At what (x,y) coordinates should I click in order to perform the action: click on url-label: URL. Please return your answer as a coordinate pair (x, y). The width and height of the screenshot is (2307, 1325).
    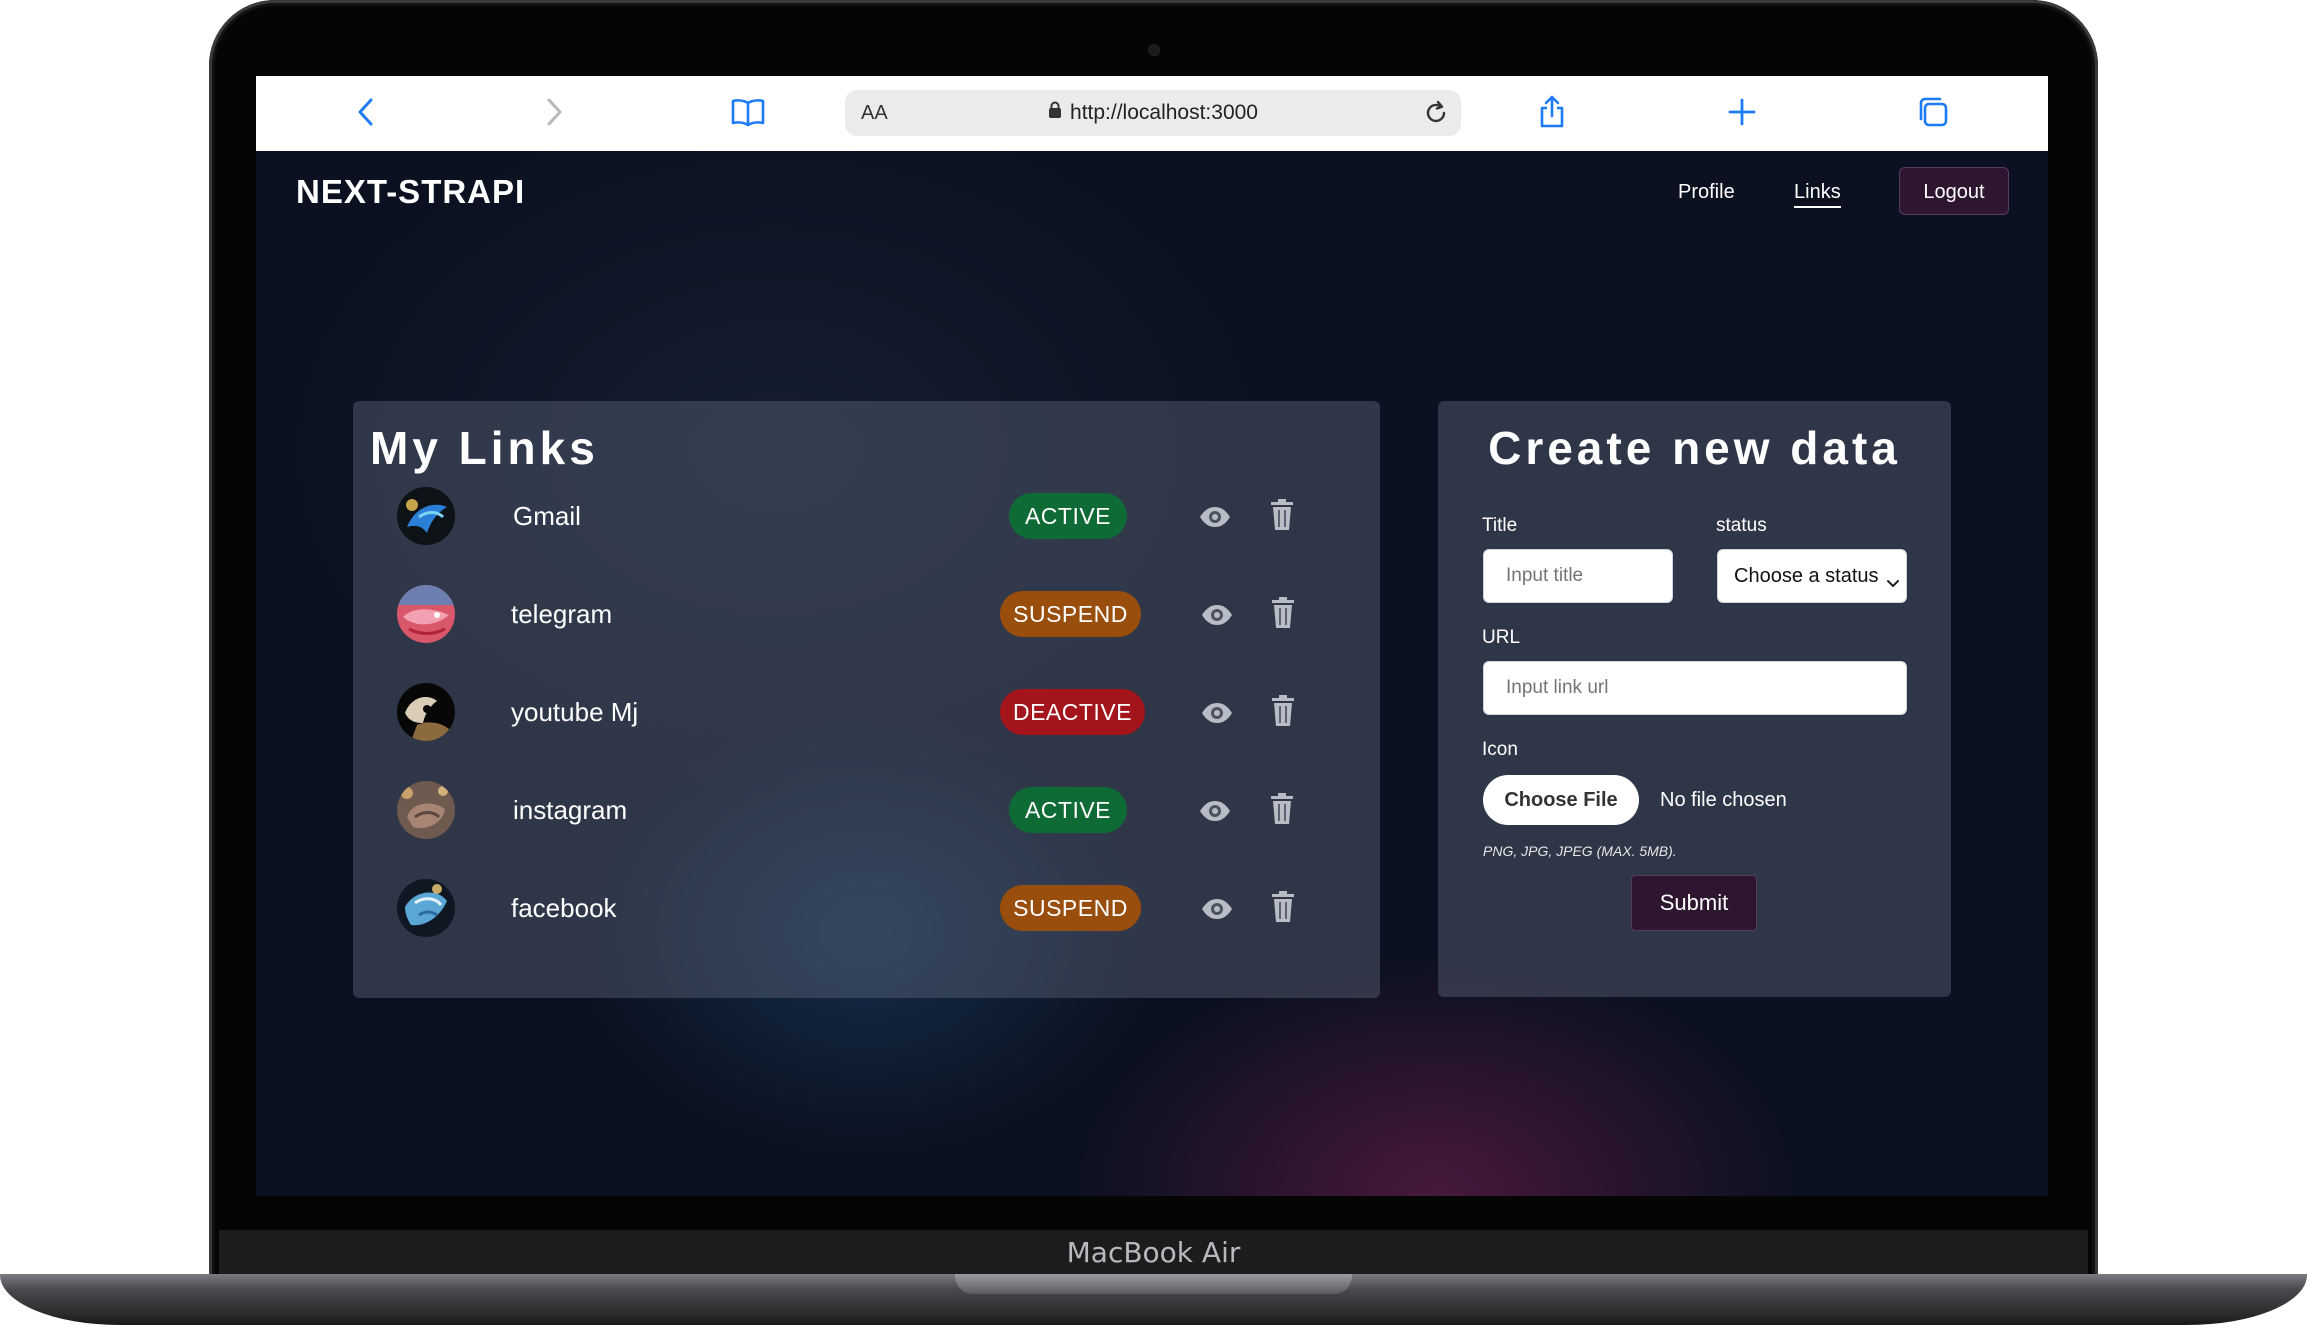
    Looking at the image, I should click on (1501, 637).